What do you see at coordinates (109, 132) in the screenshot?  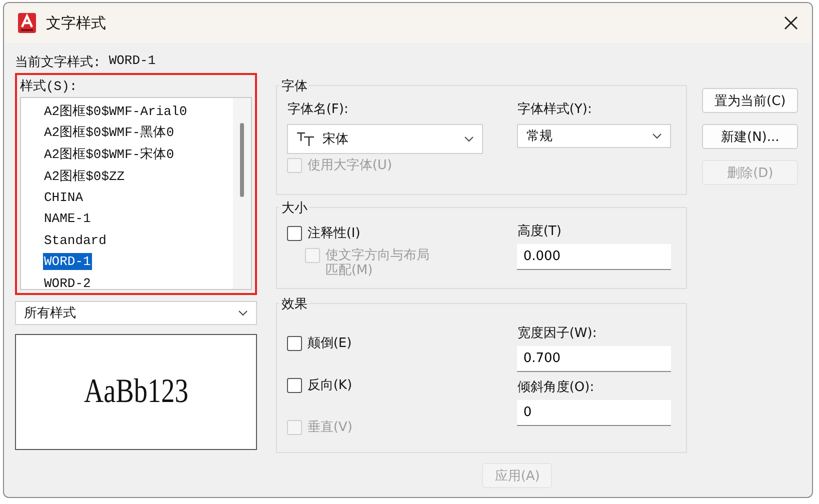 I see `style-item: A2图框$0$WMF-黑体0` at bounding box center [109, 132].